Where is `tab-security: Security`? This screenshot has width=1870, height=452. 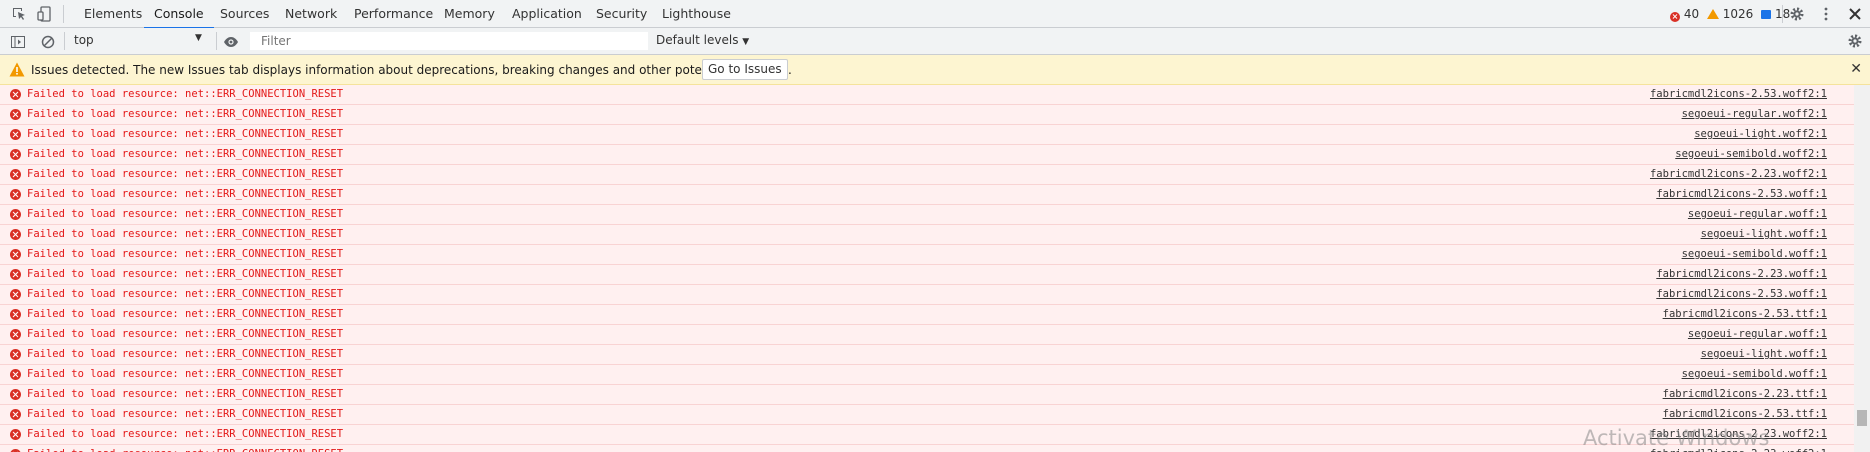 tab-security: Security is located at coordinates (621, 14).